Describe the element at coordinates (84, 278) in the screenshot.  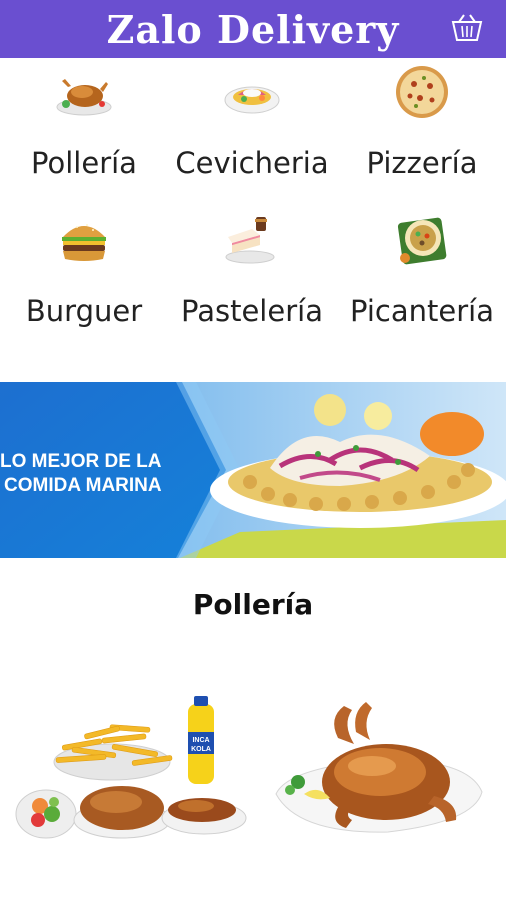
I see `category-burguer: Burguer` at that location.